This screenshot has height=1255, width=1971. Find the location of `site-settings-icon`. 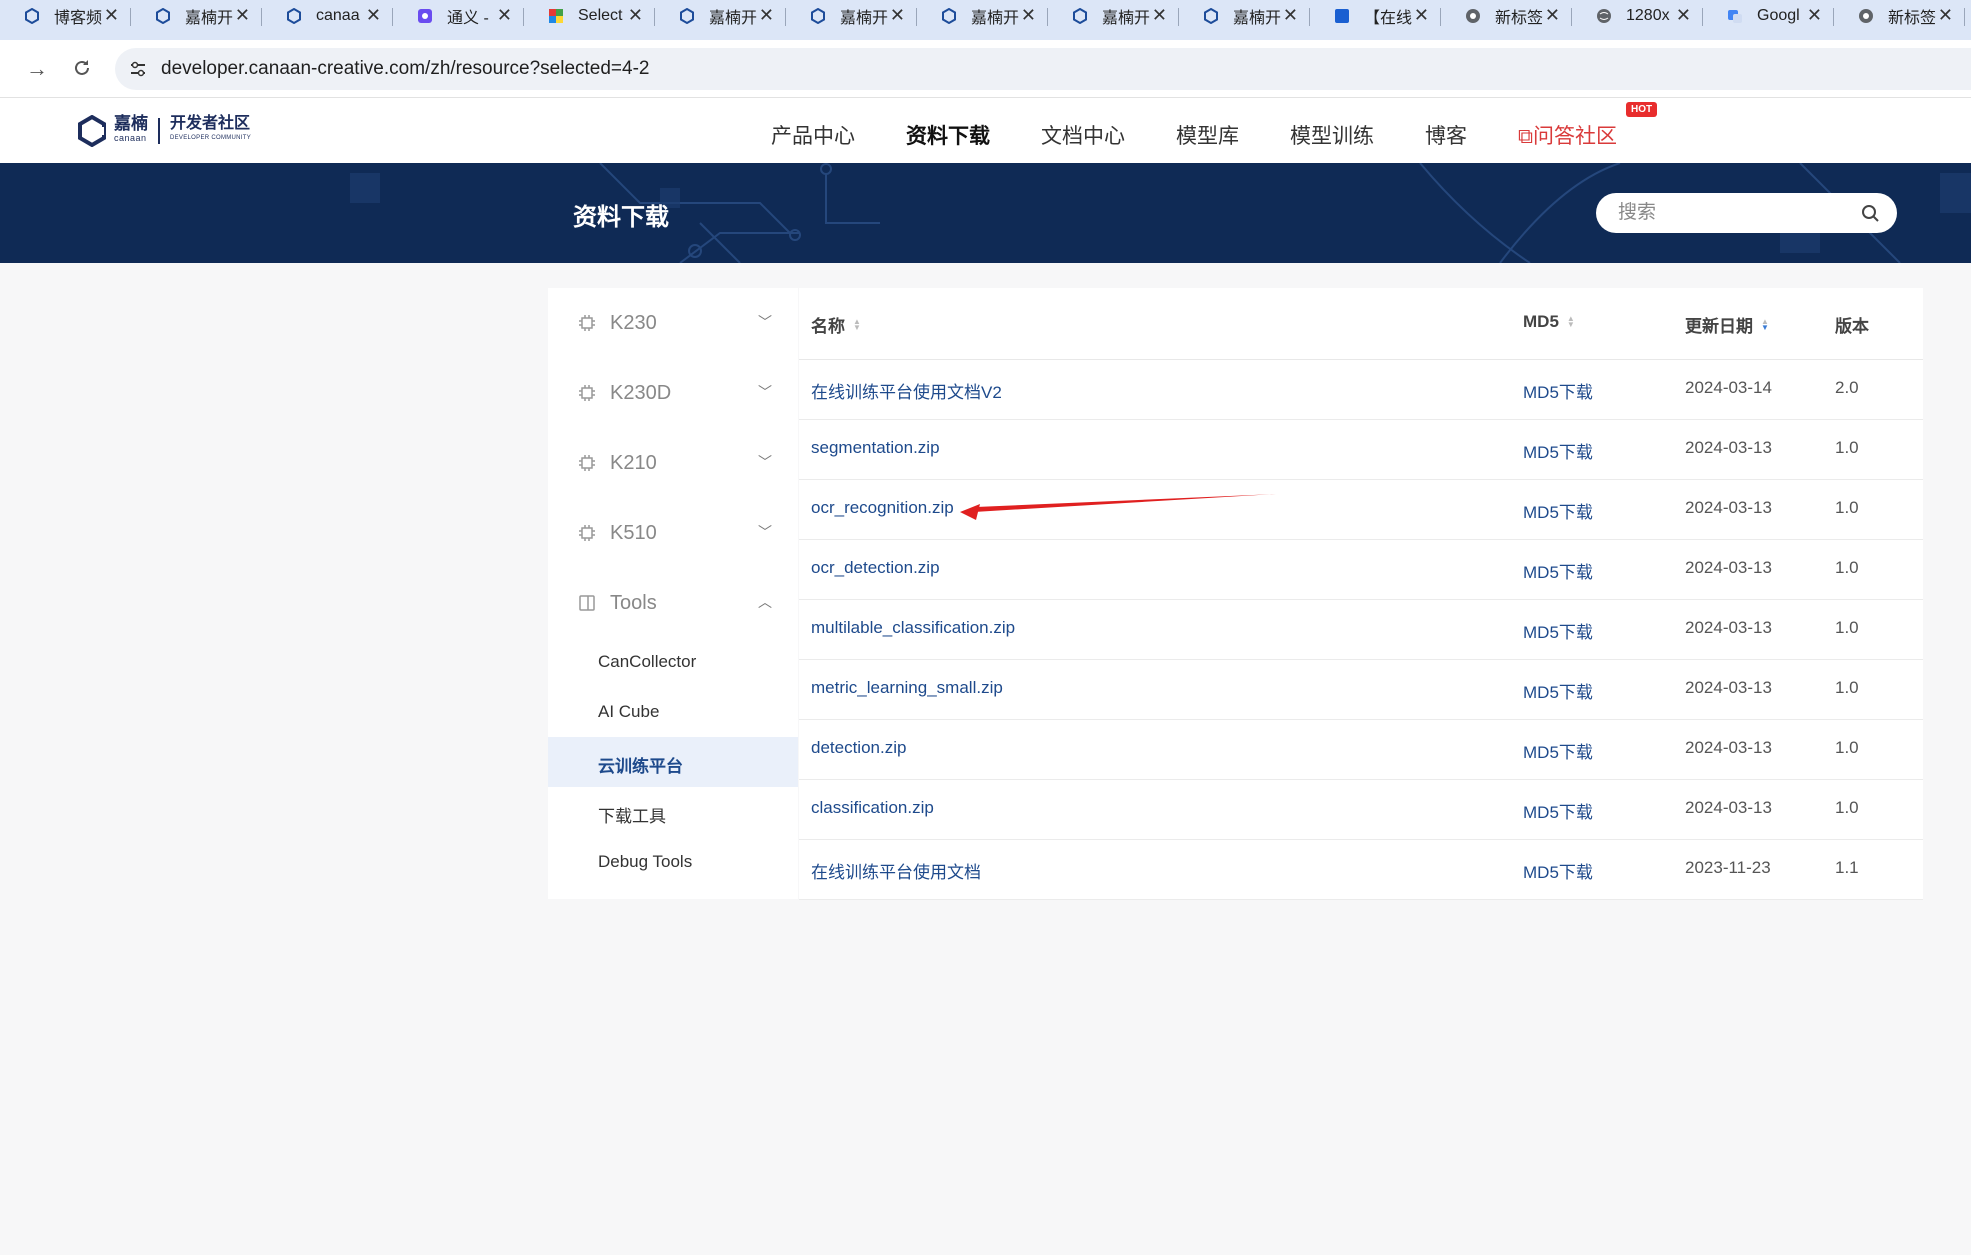

site-settings-icon is located at coordinates (138, 69).